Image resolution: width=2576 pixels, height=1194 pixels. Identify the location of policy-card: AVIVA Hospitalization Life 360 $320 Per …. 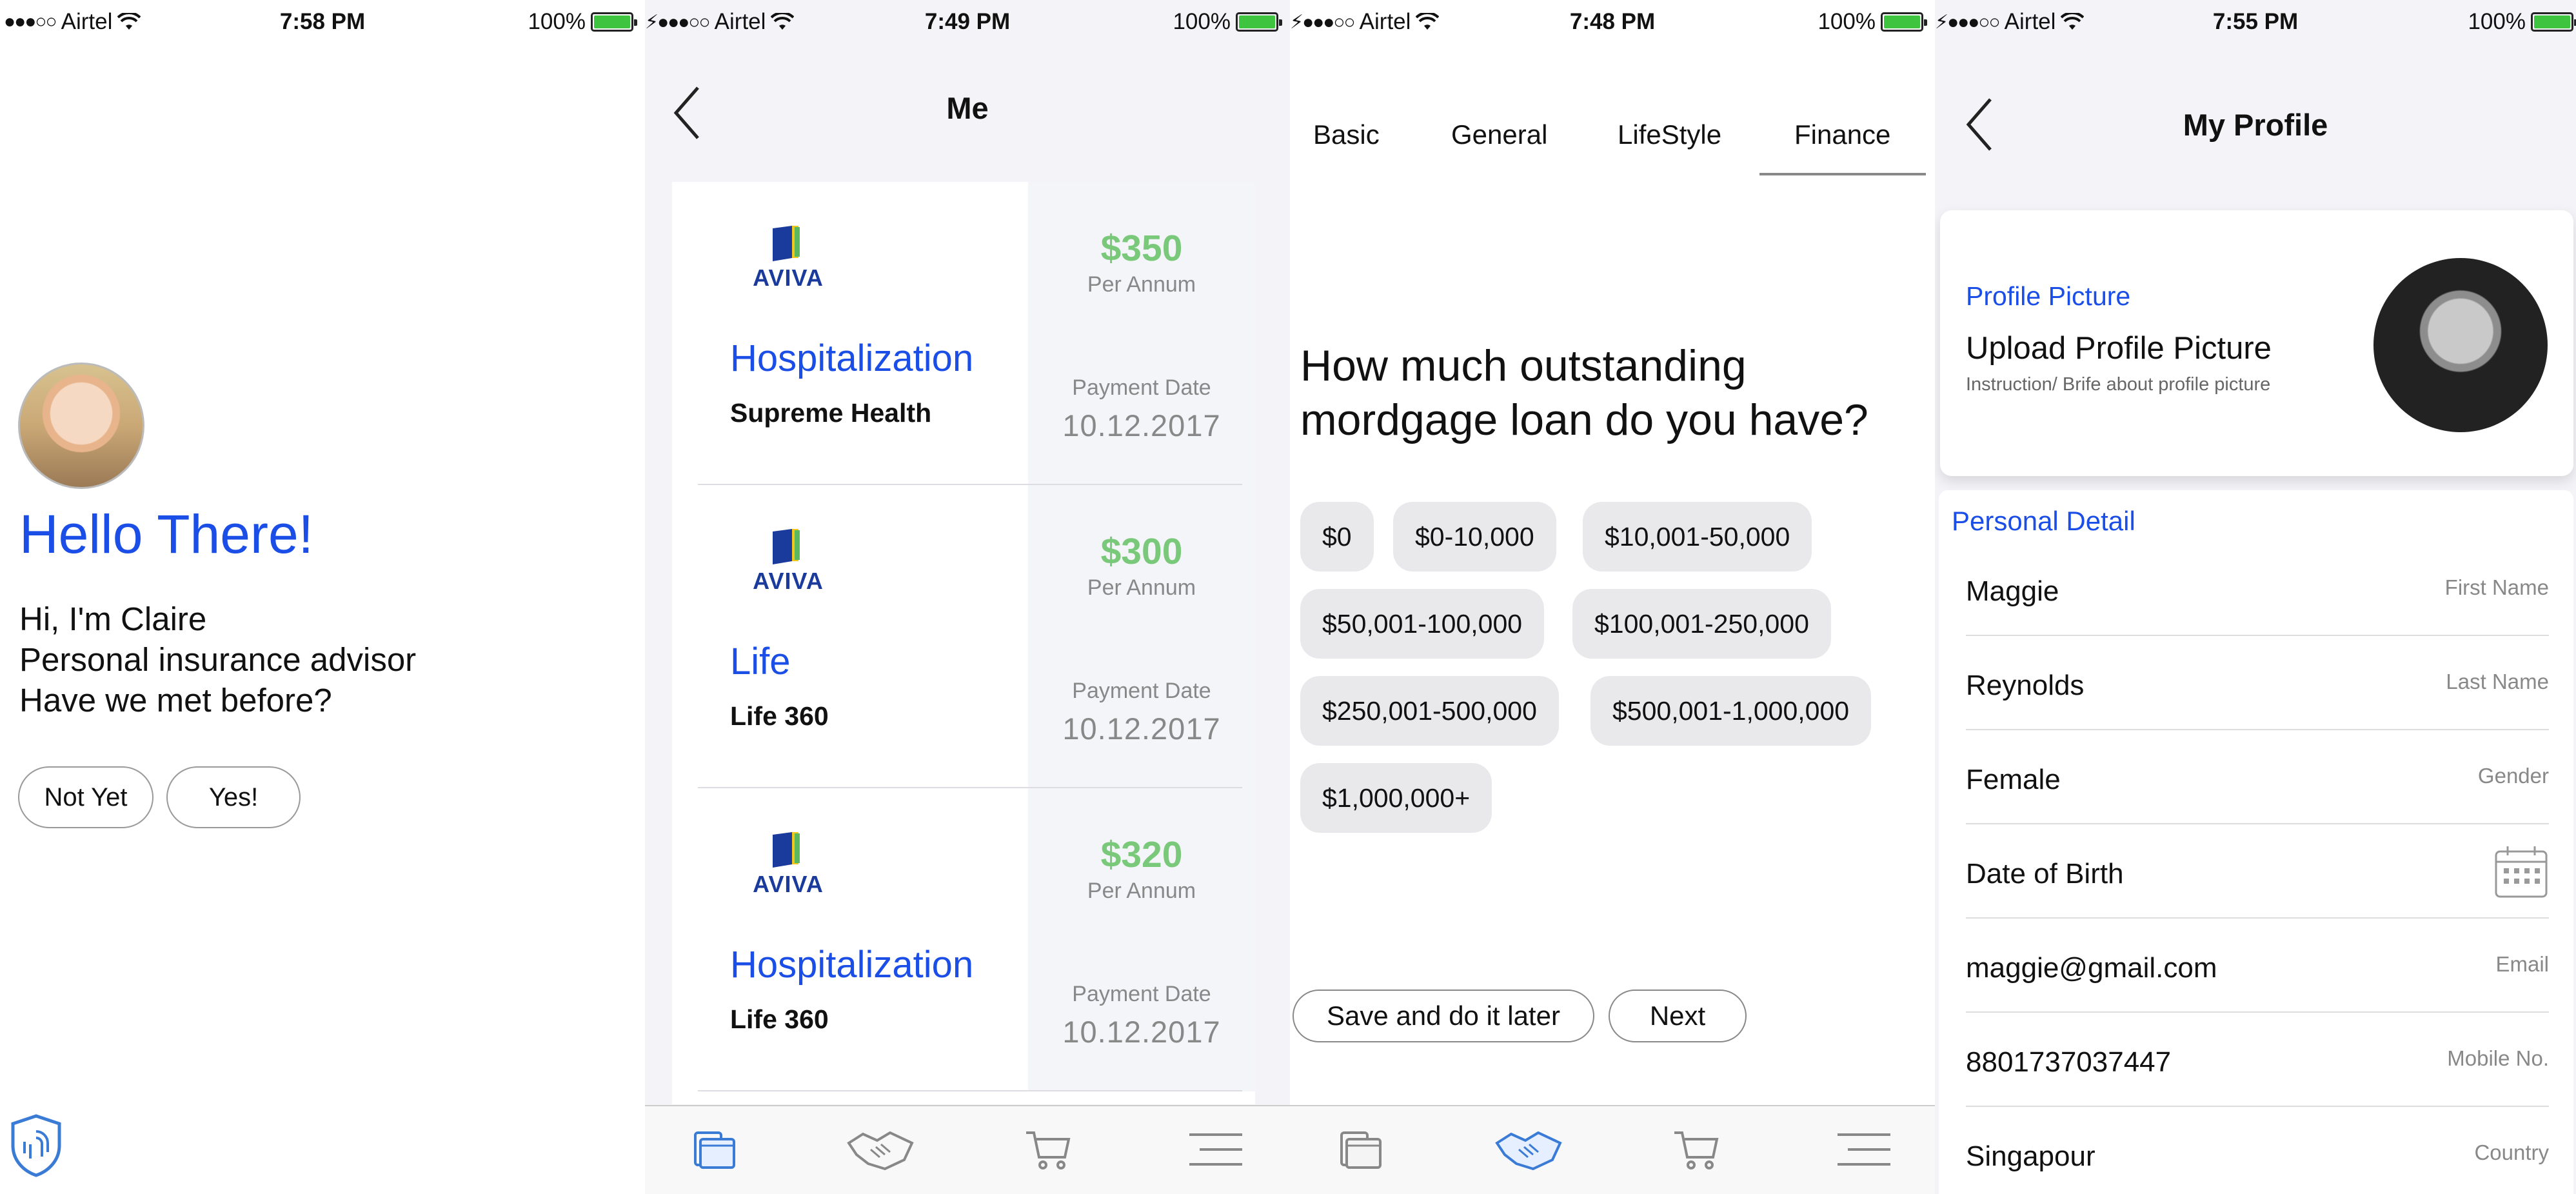
(964, 939).